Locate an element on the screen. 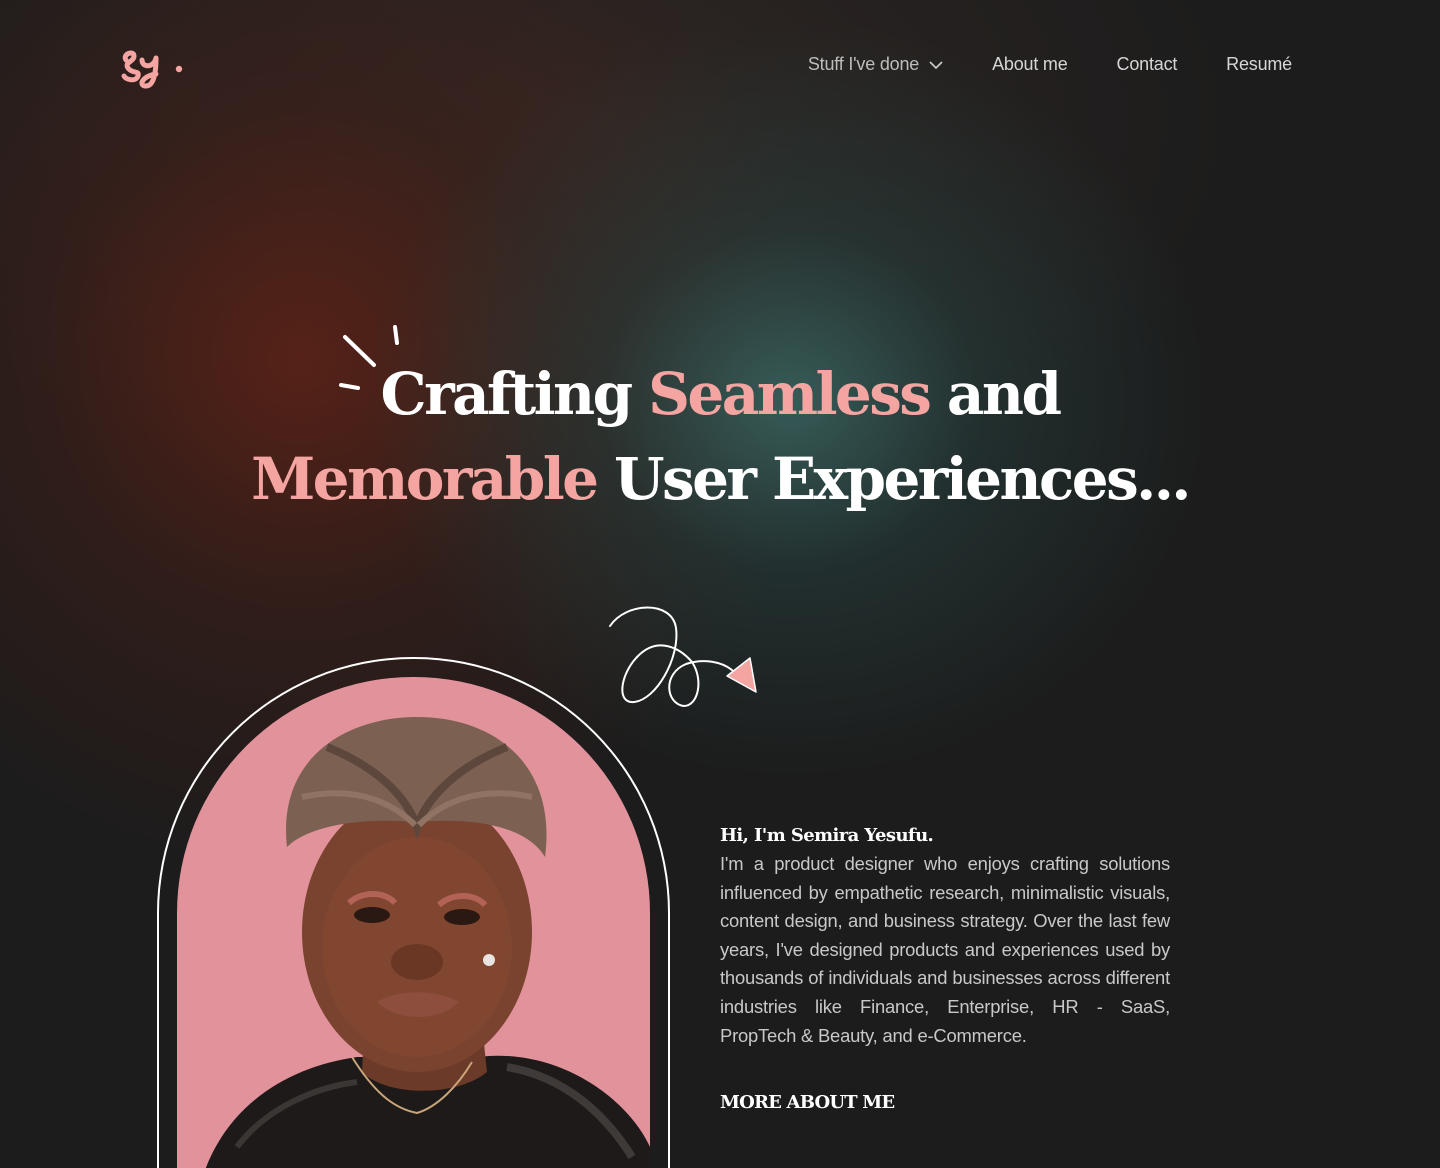 The image size is (1440, 1168). main-nav: Stuff I've done About me Contact Resumé is located at coordinates (1050, 64).